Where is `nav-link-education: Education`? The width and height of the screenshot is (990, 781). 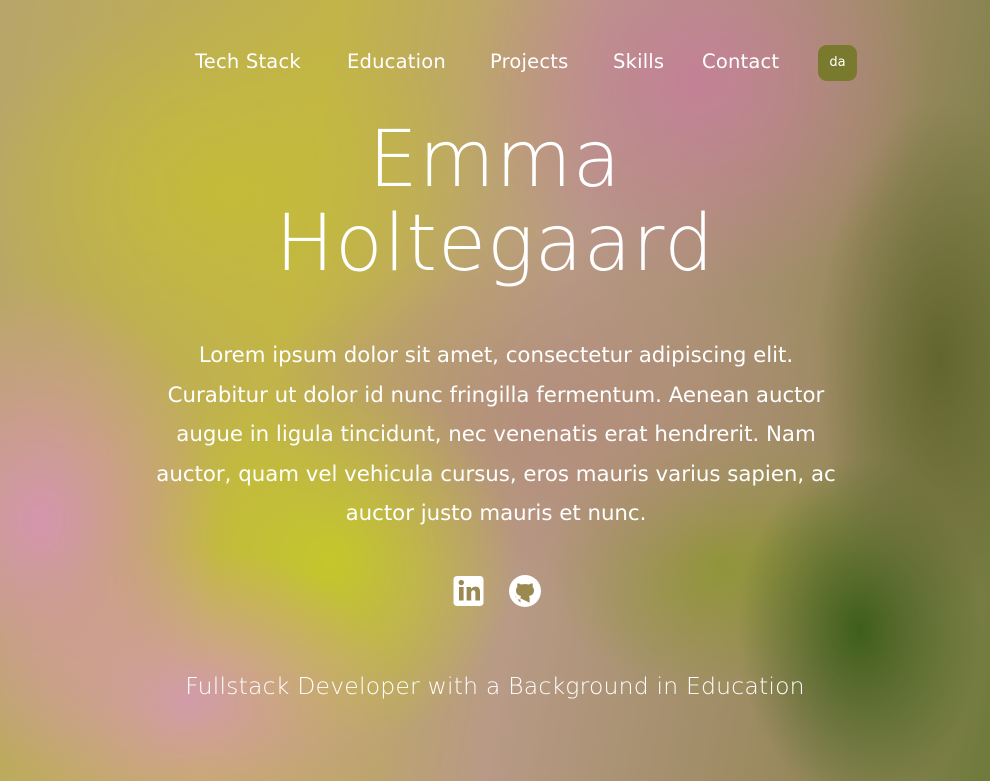
nav-link-education: Education is located at coordinates (396, 61).